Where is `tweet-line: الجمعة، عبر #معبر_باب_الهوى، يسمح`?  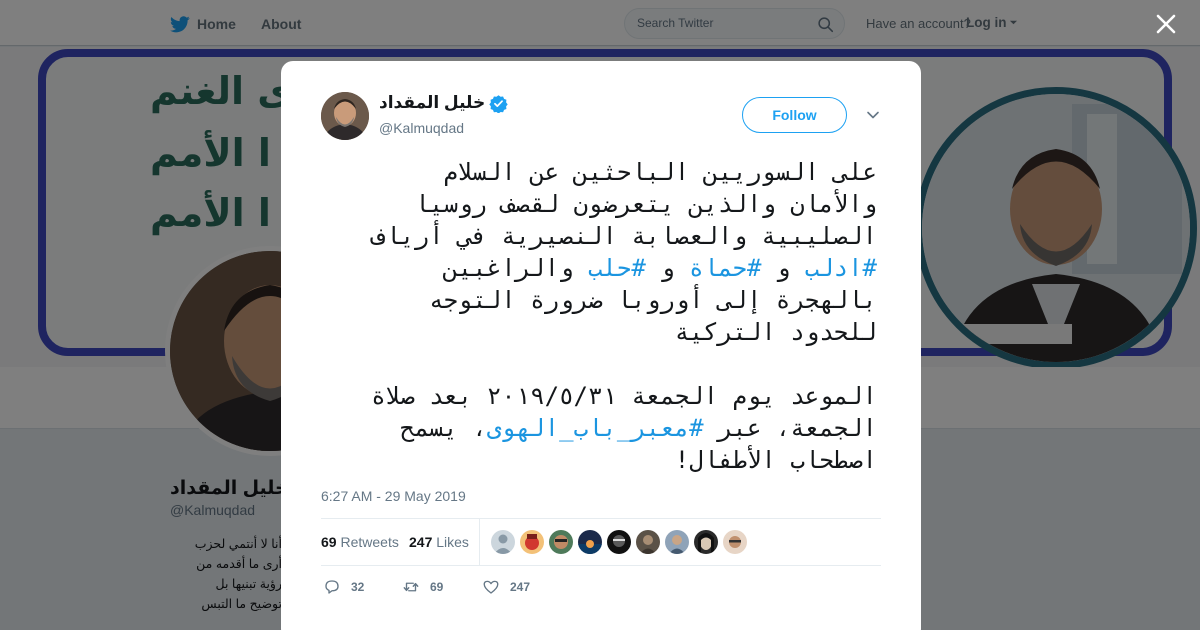
tweet-line: الجمعة، عبر #معبر_باب_الهوى، يسمح is located at coordinates (599, 428).